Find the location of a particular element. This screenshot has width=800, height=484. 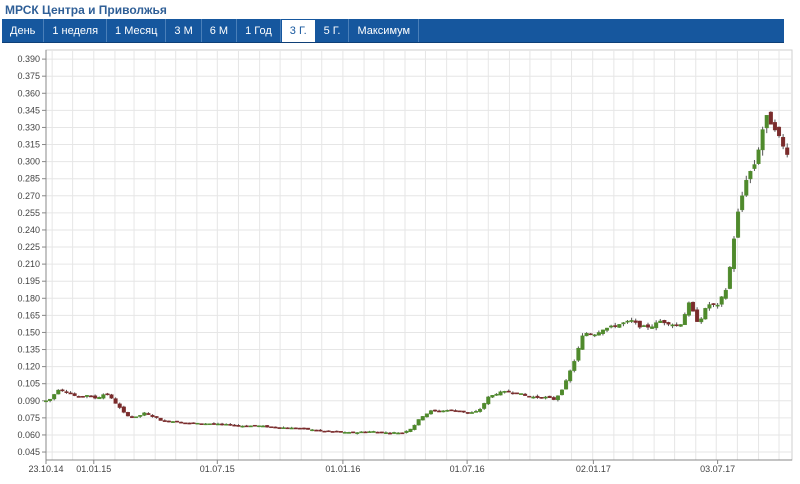

x-tick-label: 01.01.15 is located at coordinates (93, 469).